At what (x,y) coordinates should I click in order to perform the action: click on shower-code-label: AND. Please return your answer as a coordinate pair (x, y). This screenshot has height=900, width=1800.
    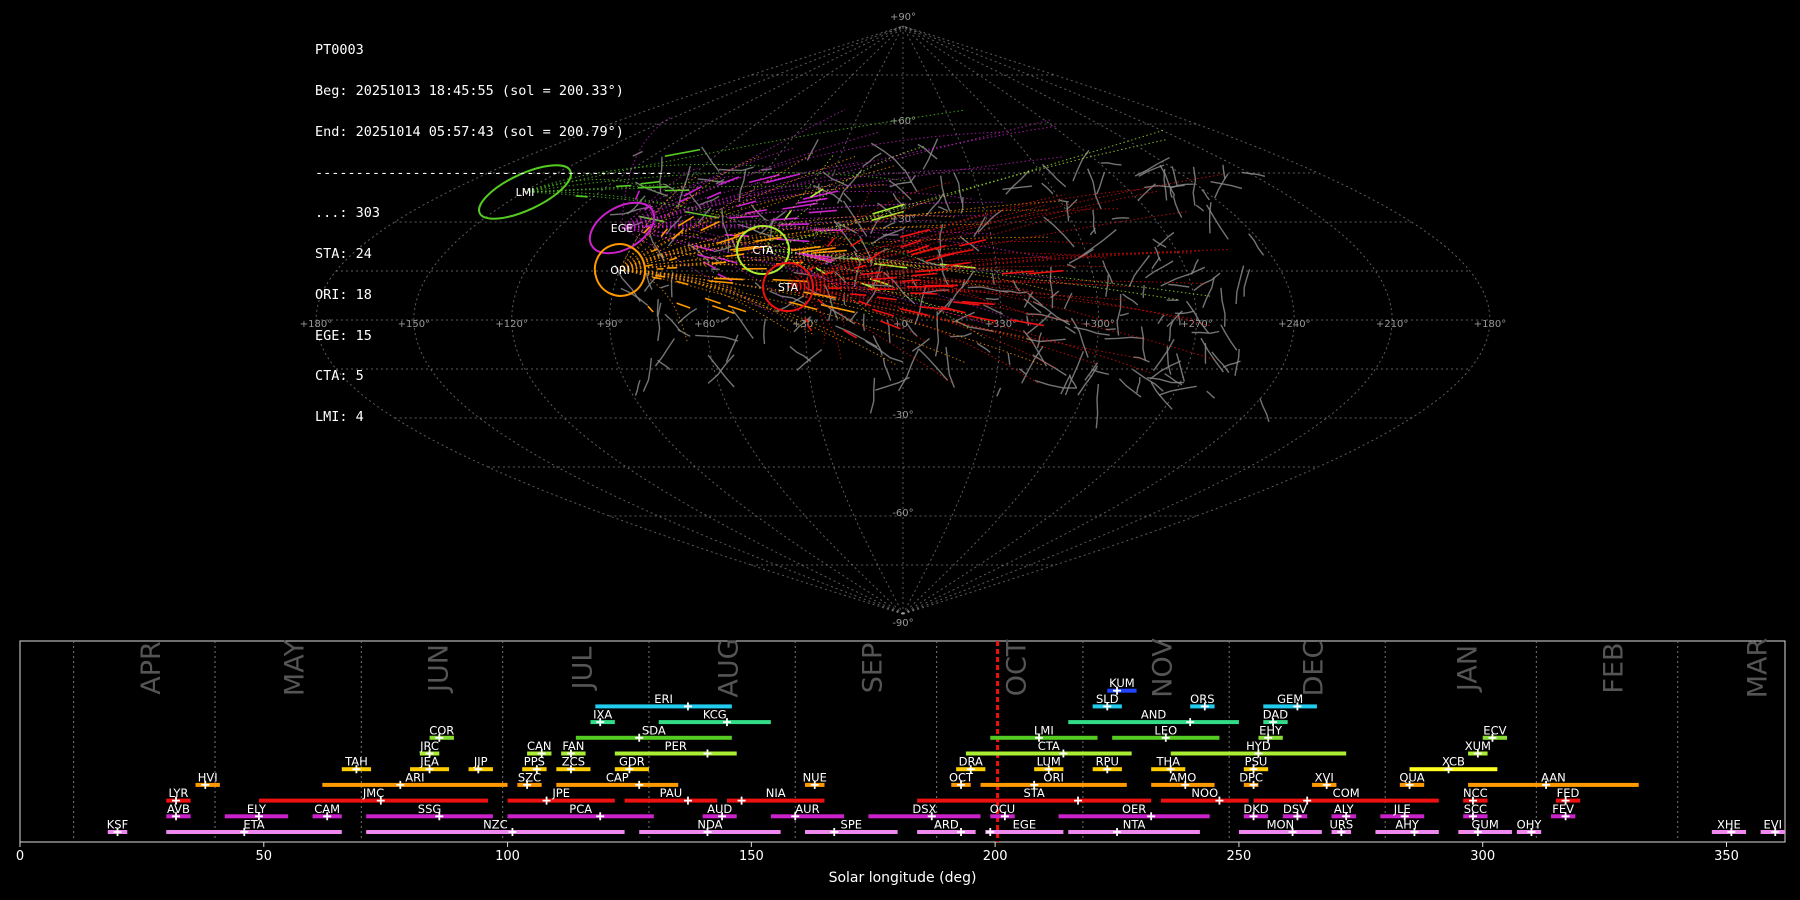
    Looking at the image, I should click on (1153, 715).